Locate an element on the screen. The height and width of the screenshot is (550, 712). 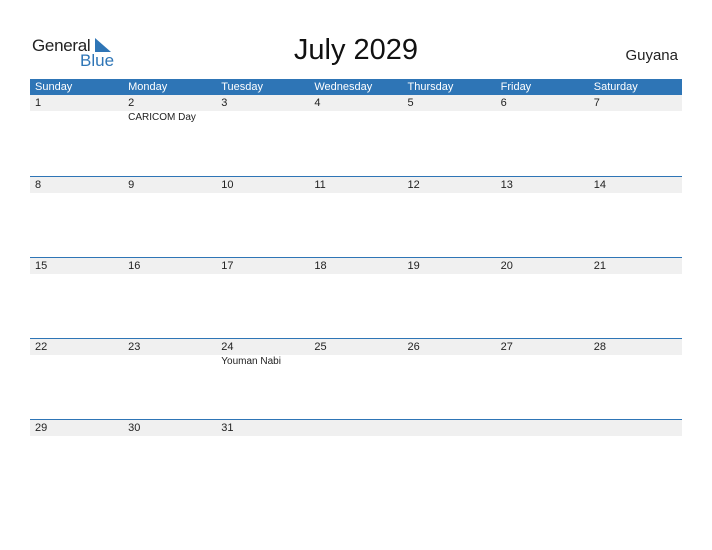
week-row: 22 23 24 25 26 27 28 Youman Nabi is located at coordinates (356, 378).